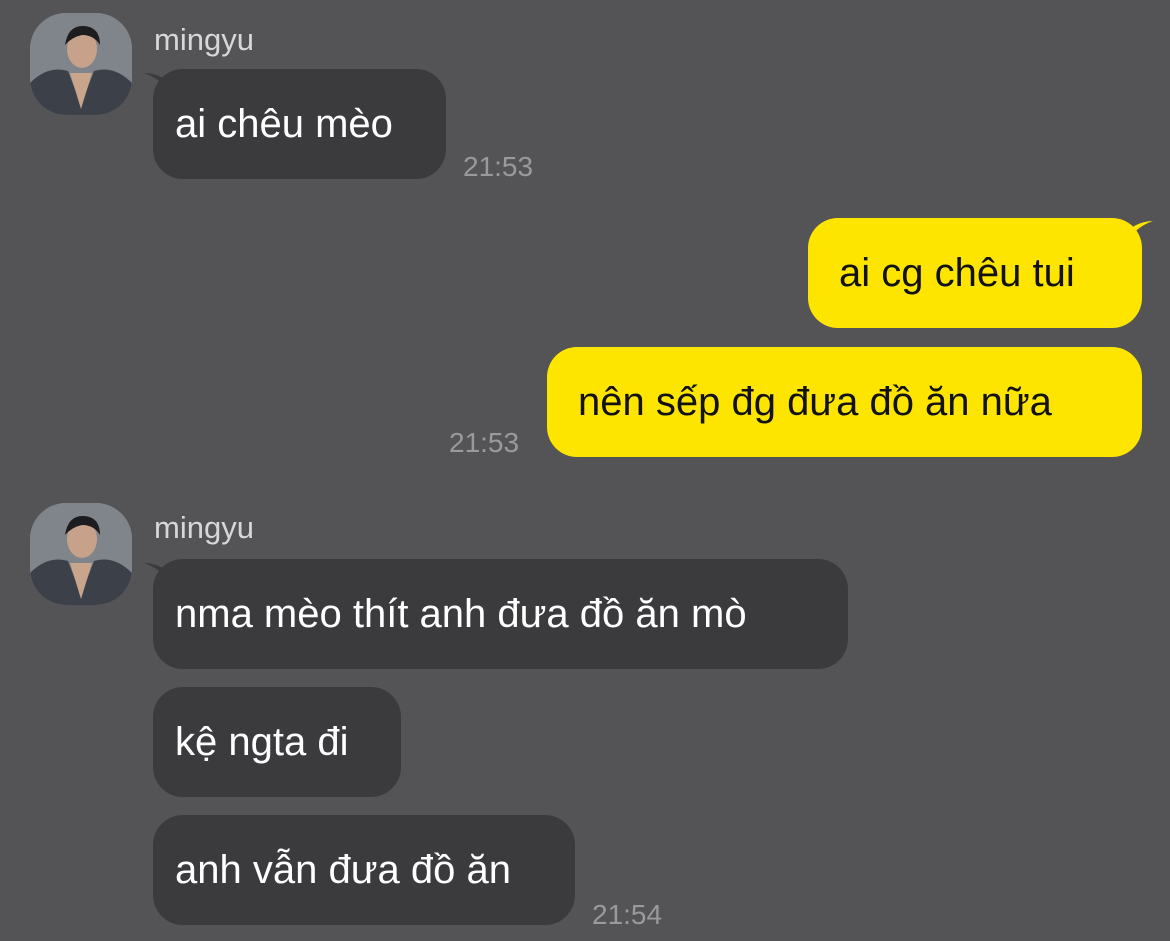 This screenshot has height=941, width=1170. I want to click on message-bubble: ai chêu mèo, so click(299, 124).